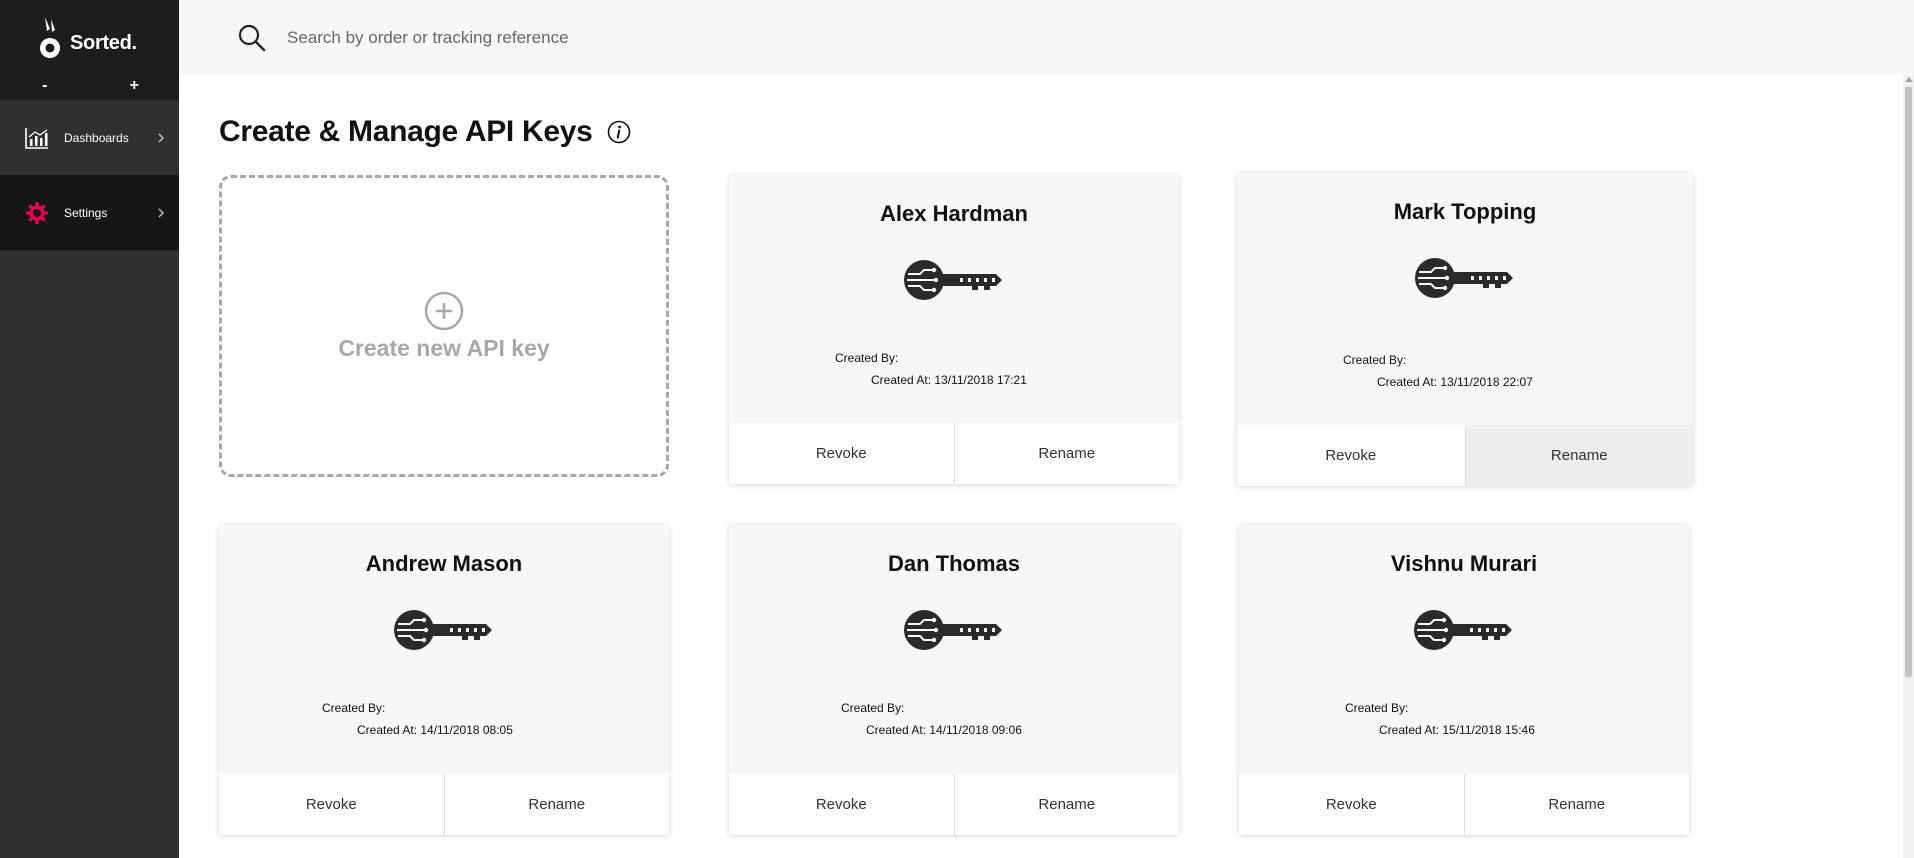 Image resolution: width=1914 pixels, height=858 pixels. I want to click on zoom-controls: - +, so click(89, 87).